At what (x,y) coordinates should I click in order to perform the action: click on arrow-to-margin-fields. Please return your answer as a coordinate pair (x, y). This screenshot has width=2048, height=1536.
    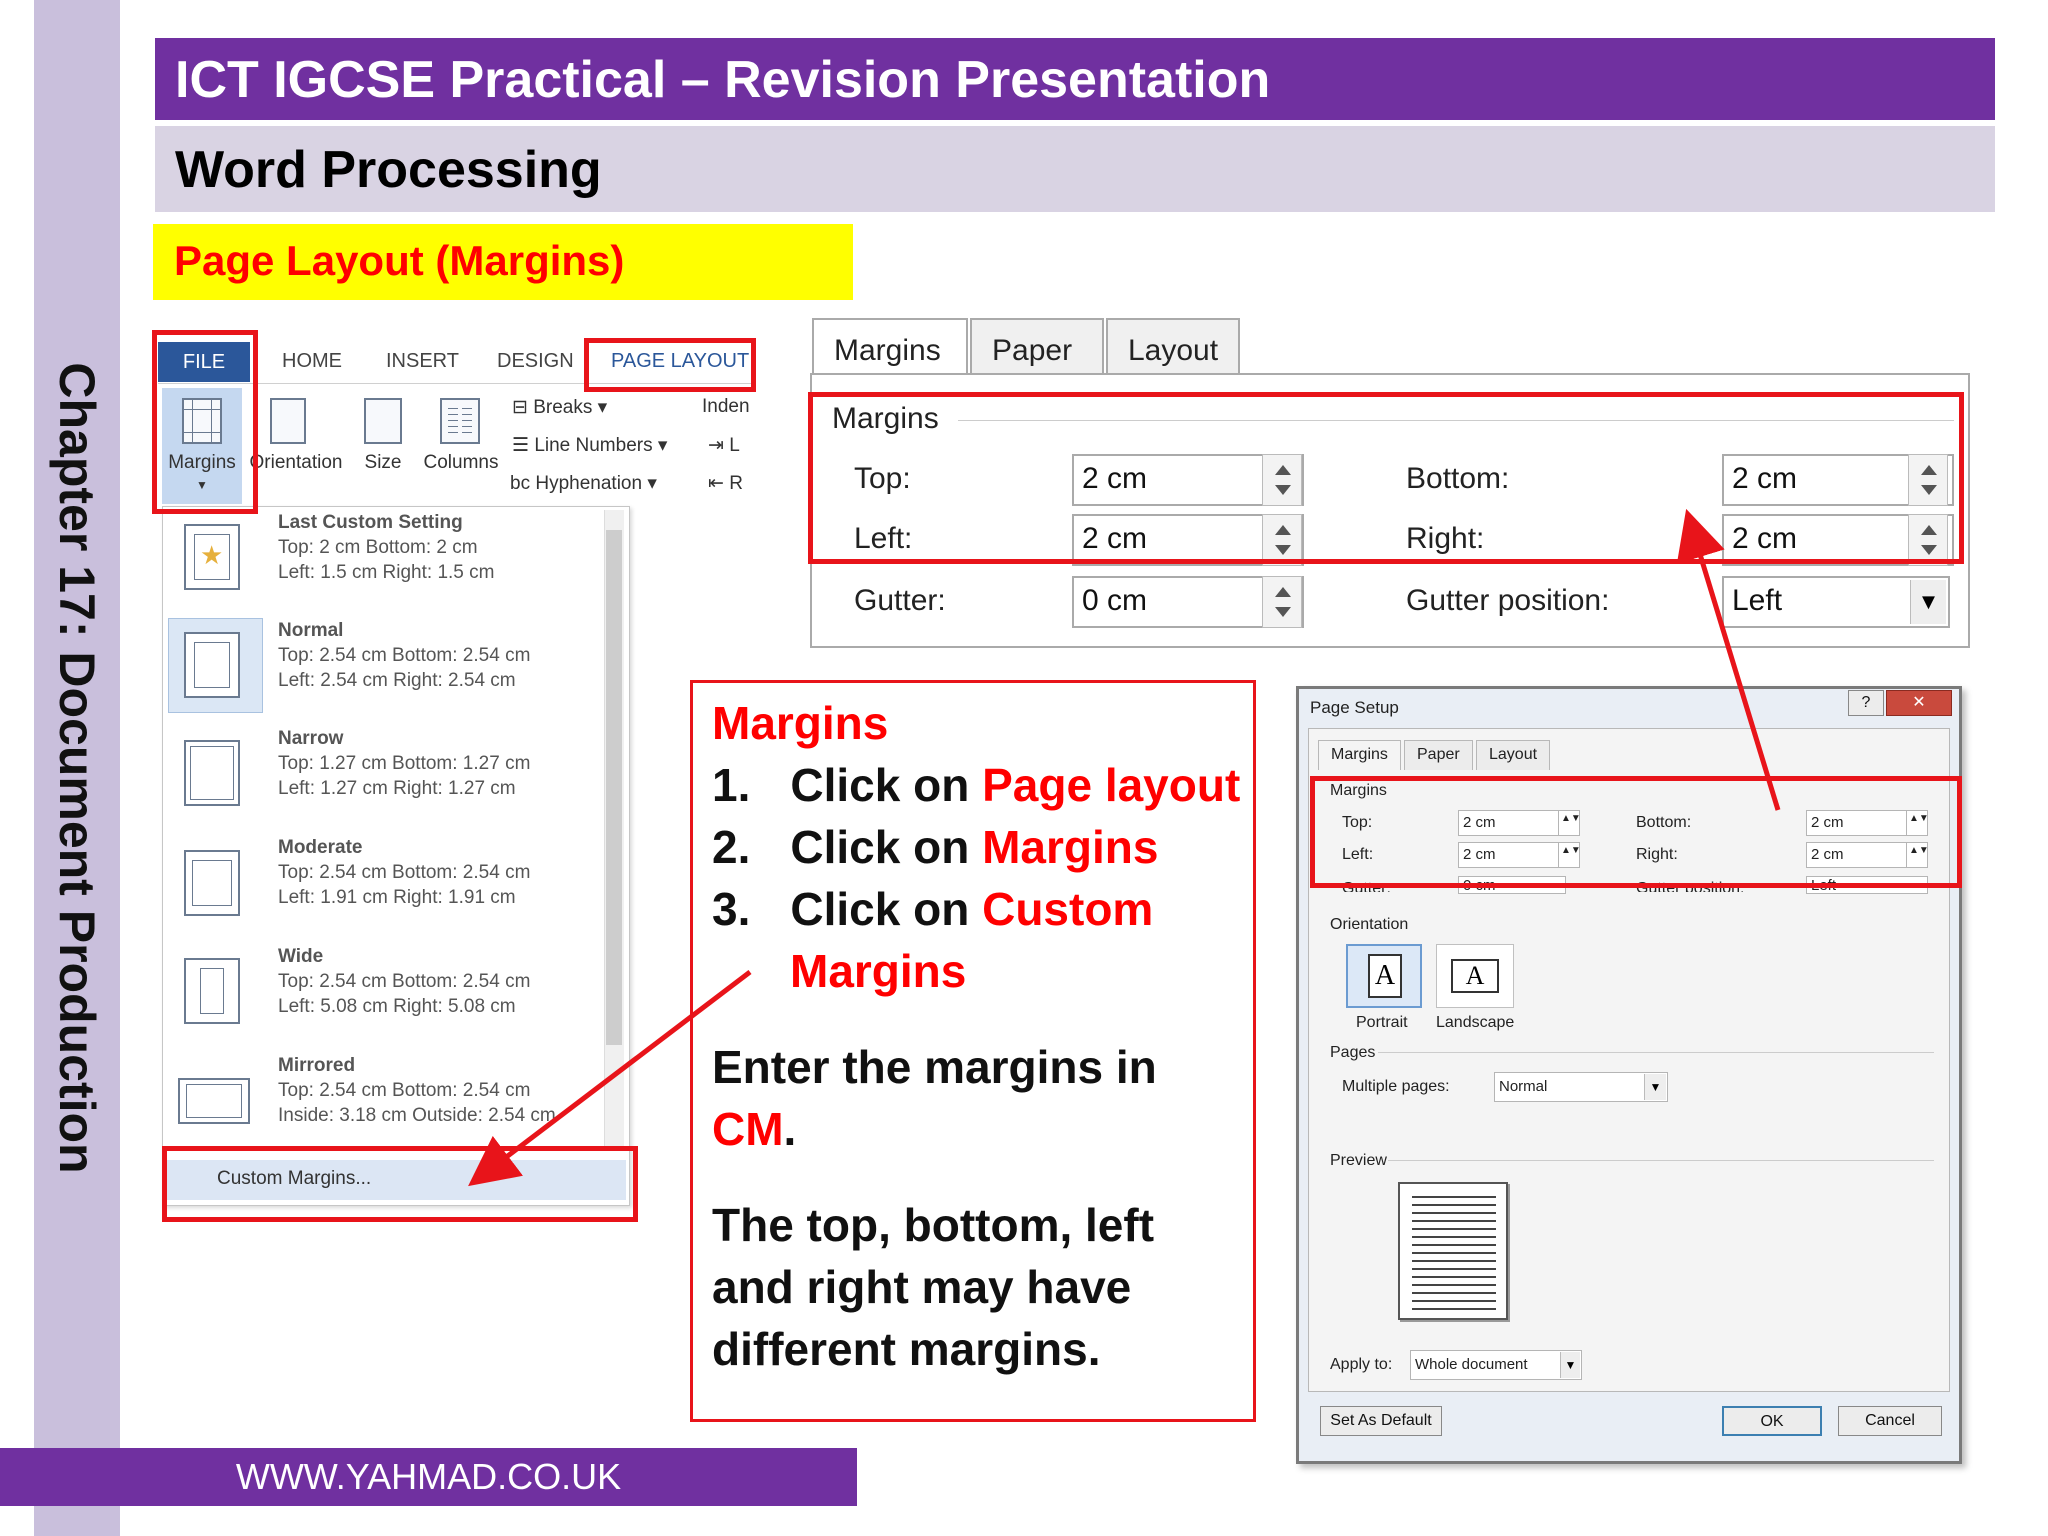
    Looking at the image, I should click on (1728, 659).